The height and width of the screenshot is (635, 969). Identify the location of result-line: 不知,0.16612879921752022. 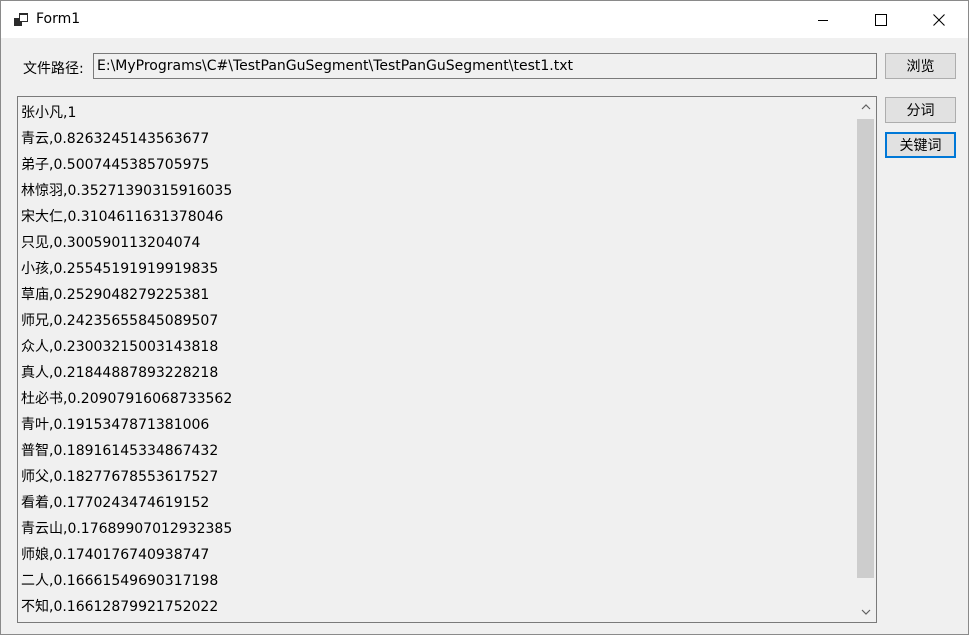
(120, 607).